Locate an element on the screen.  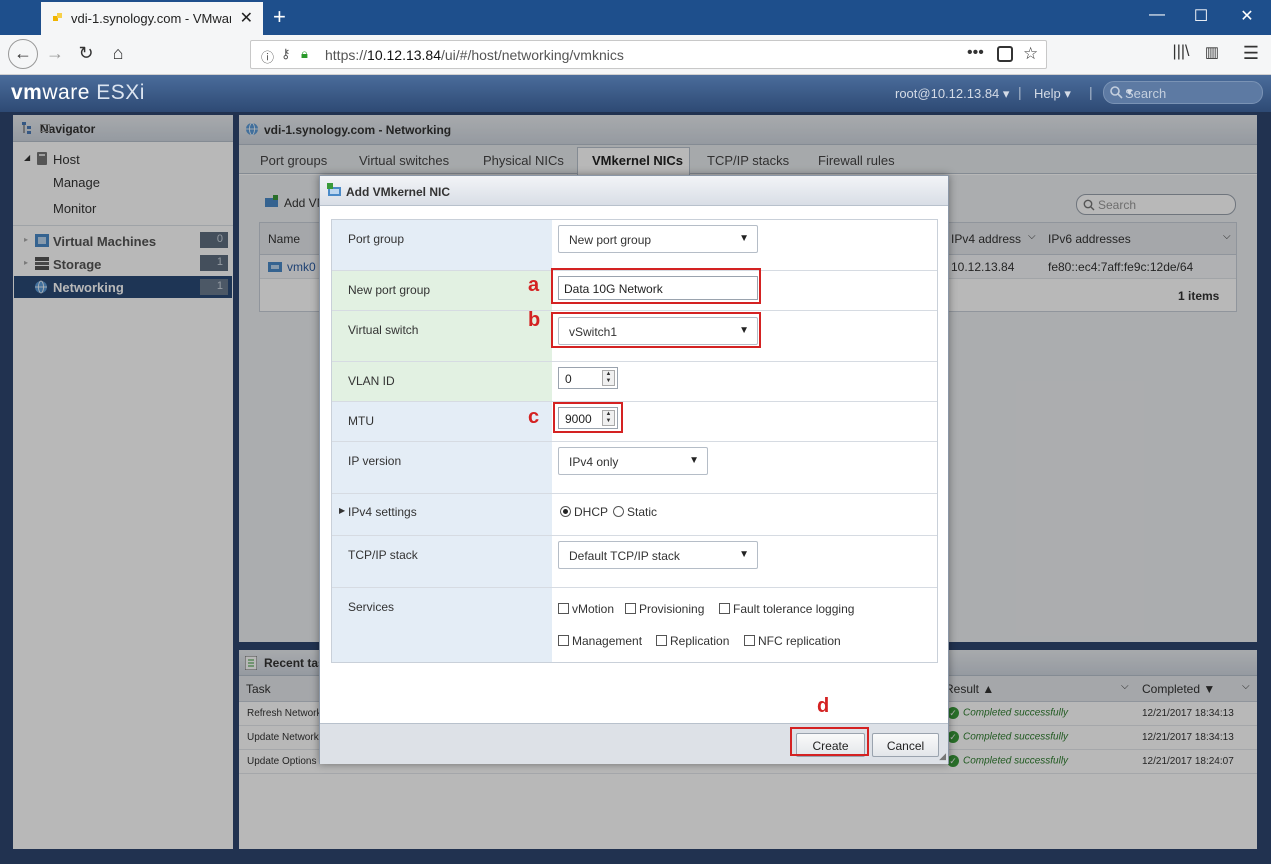
row-tcpip-stack: TCP/IP stack Default TCP/IP stack ▼ is located at coordinates (634, 562).